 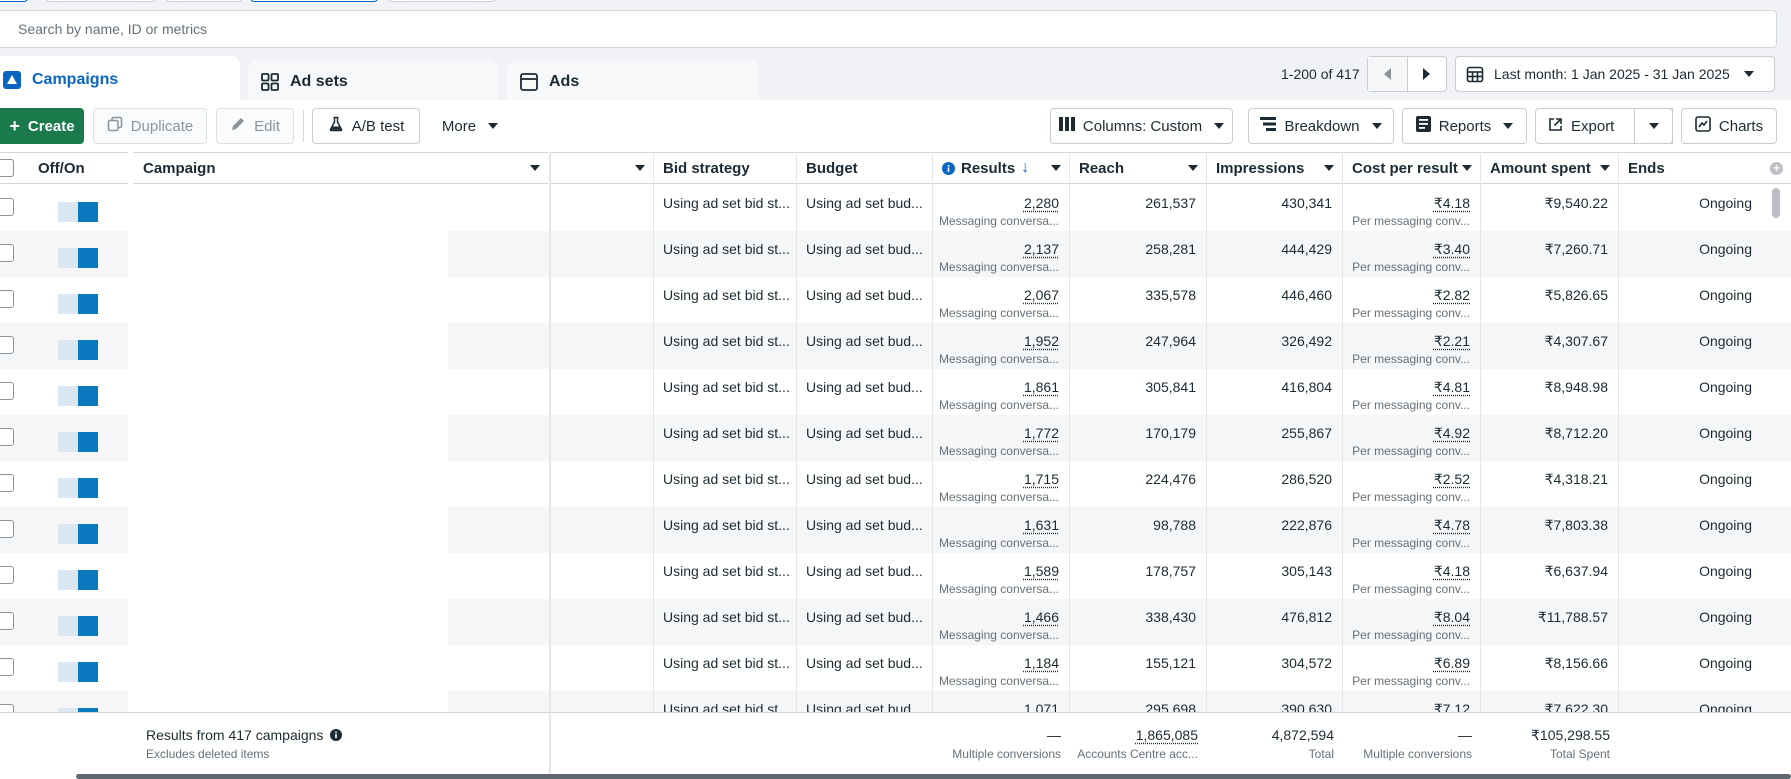 I want to click on select-all-checkbox, so click(x=7, y=168).